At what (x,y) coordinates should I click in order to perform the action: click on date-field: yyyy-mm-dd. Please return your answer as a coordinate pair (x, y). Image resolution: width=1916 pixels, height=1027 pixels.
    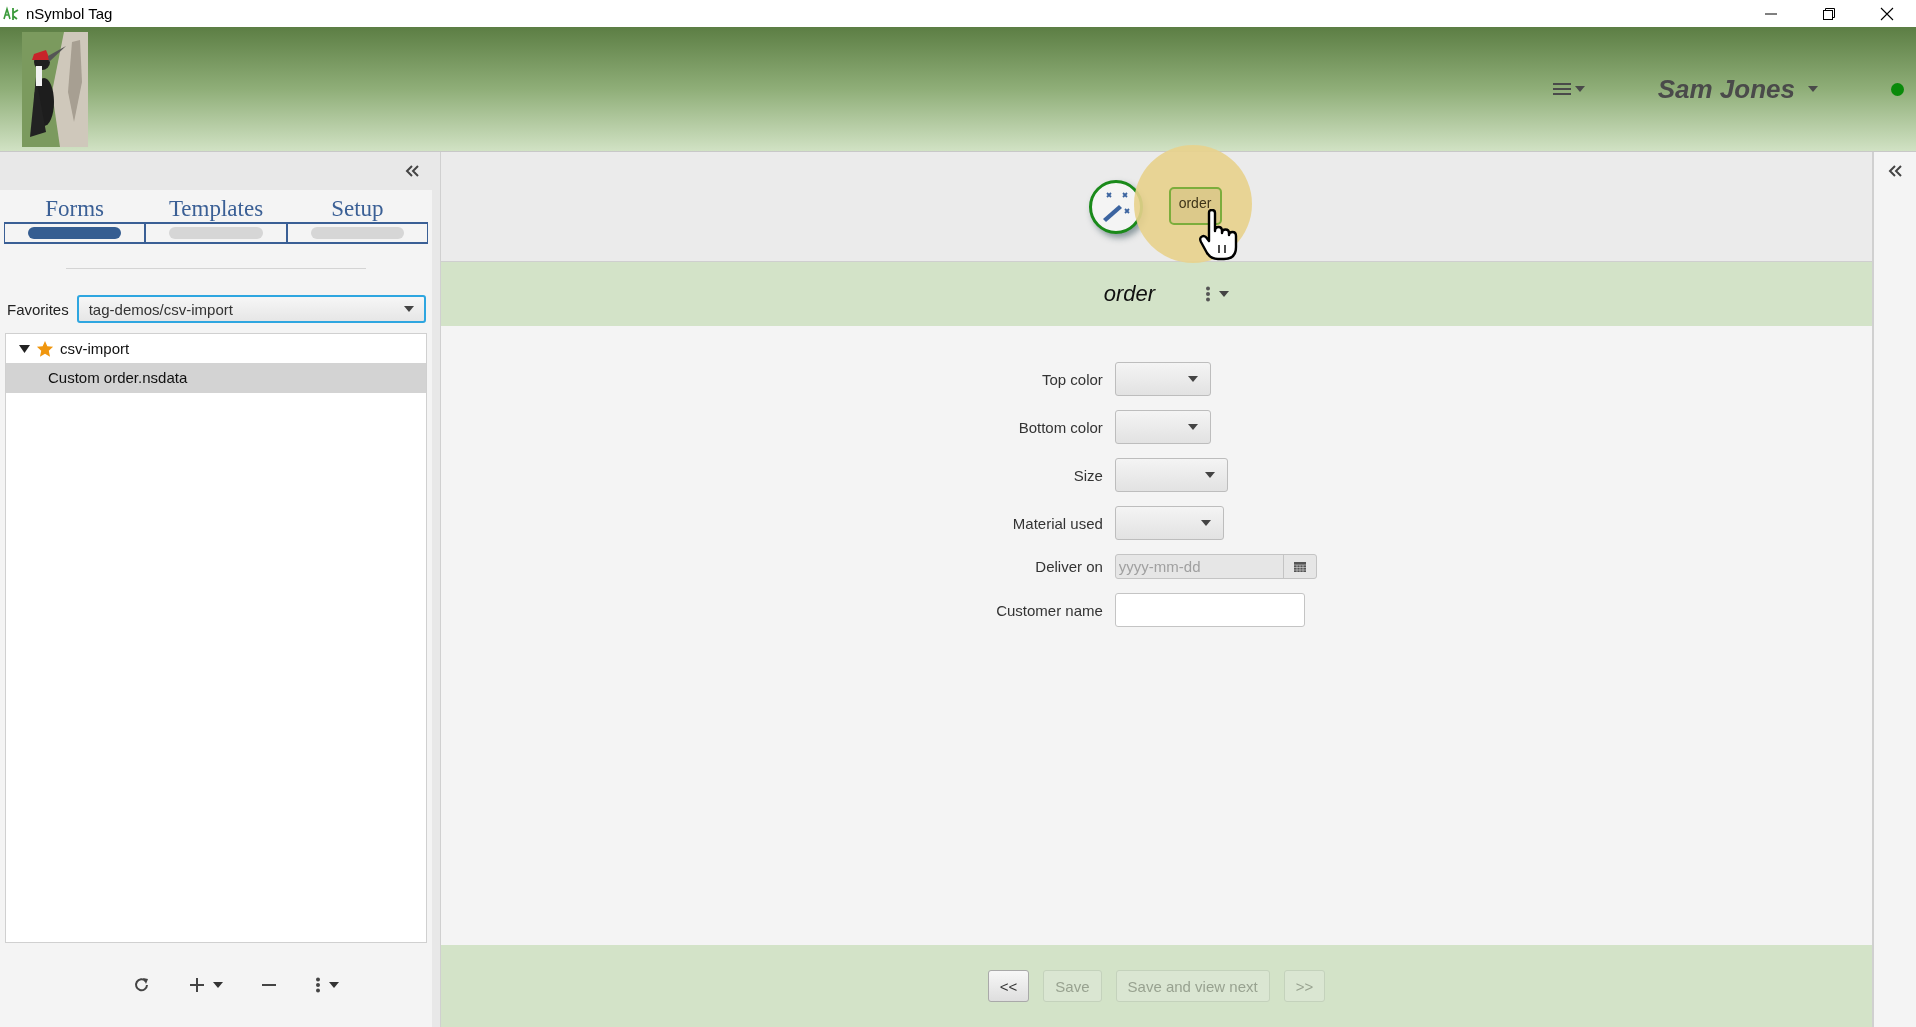
    Looking at the image, I should click on (1215, 566).